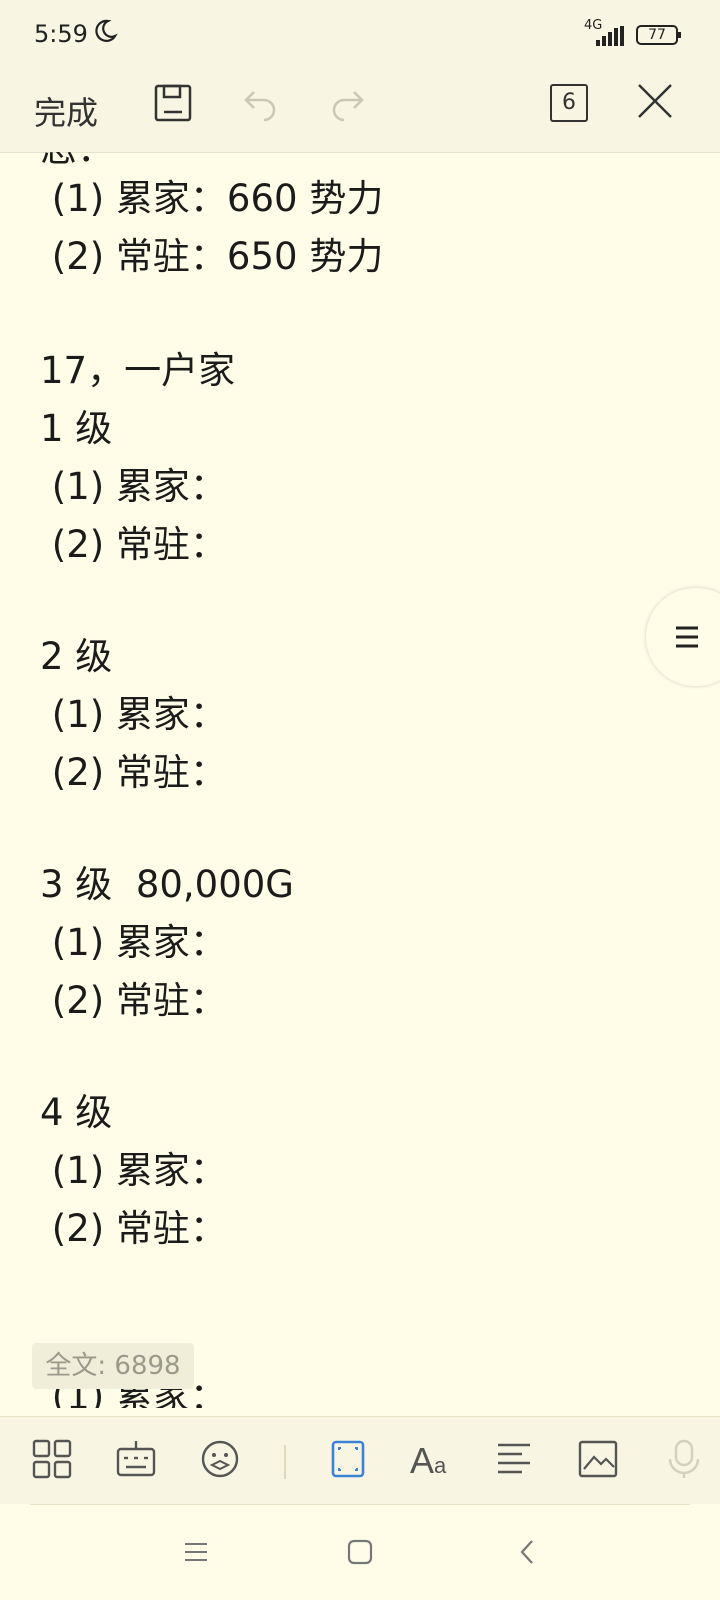  I want to click on moon-icon, so click(106, 30).